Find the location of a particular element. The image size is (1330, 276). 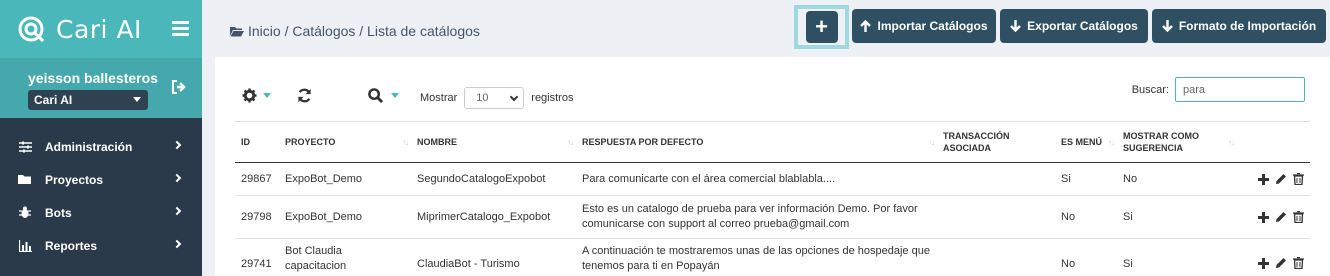

refresh-icon is located at coordinates (304, 95).